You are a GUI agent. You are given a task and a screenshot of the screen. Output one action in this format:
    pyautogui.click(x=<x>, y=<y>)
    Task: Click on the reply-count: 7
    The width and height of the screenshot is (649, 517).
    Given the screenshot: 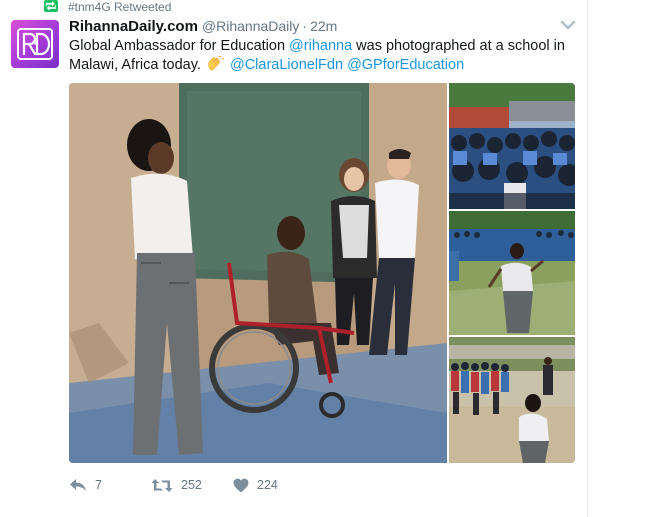 What is the action you would take?
    pyautogui.click(x=98, y=485)
    